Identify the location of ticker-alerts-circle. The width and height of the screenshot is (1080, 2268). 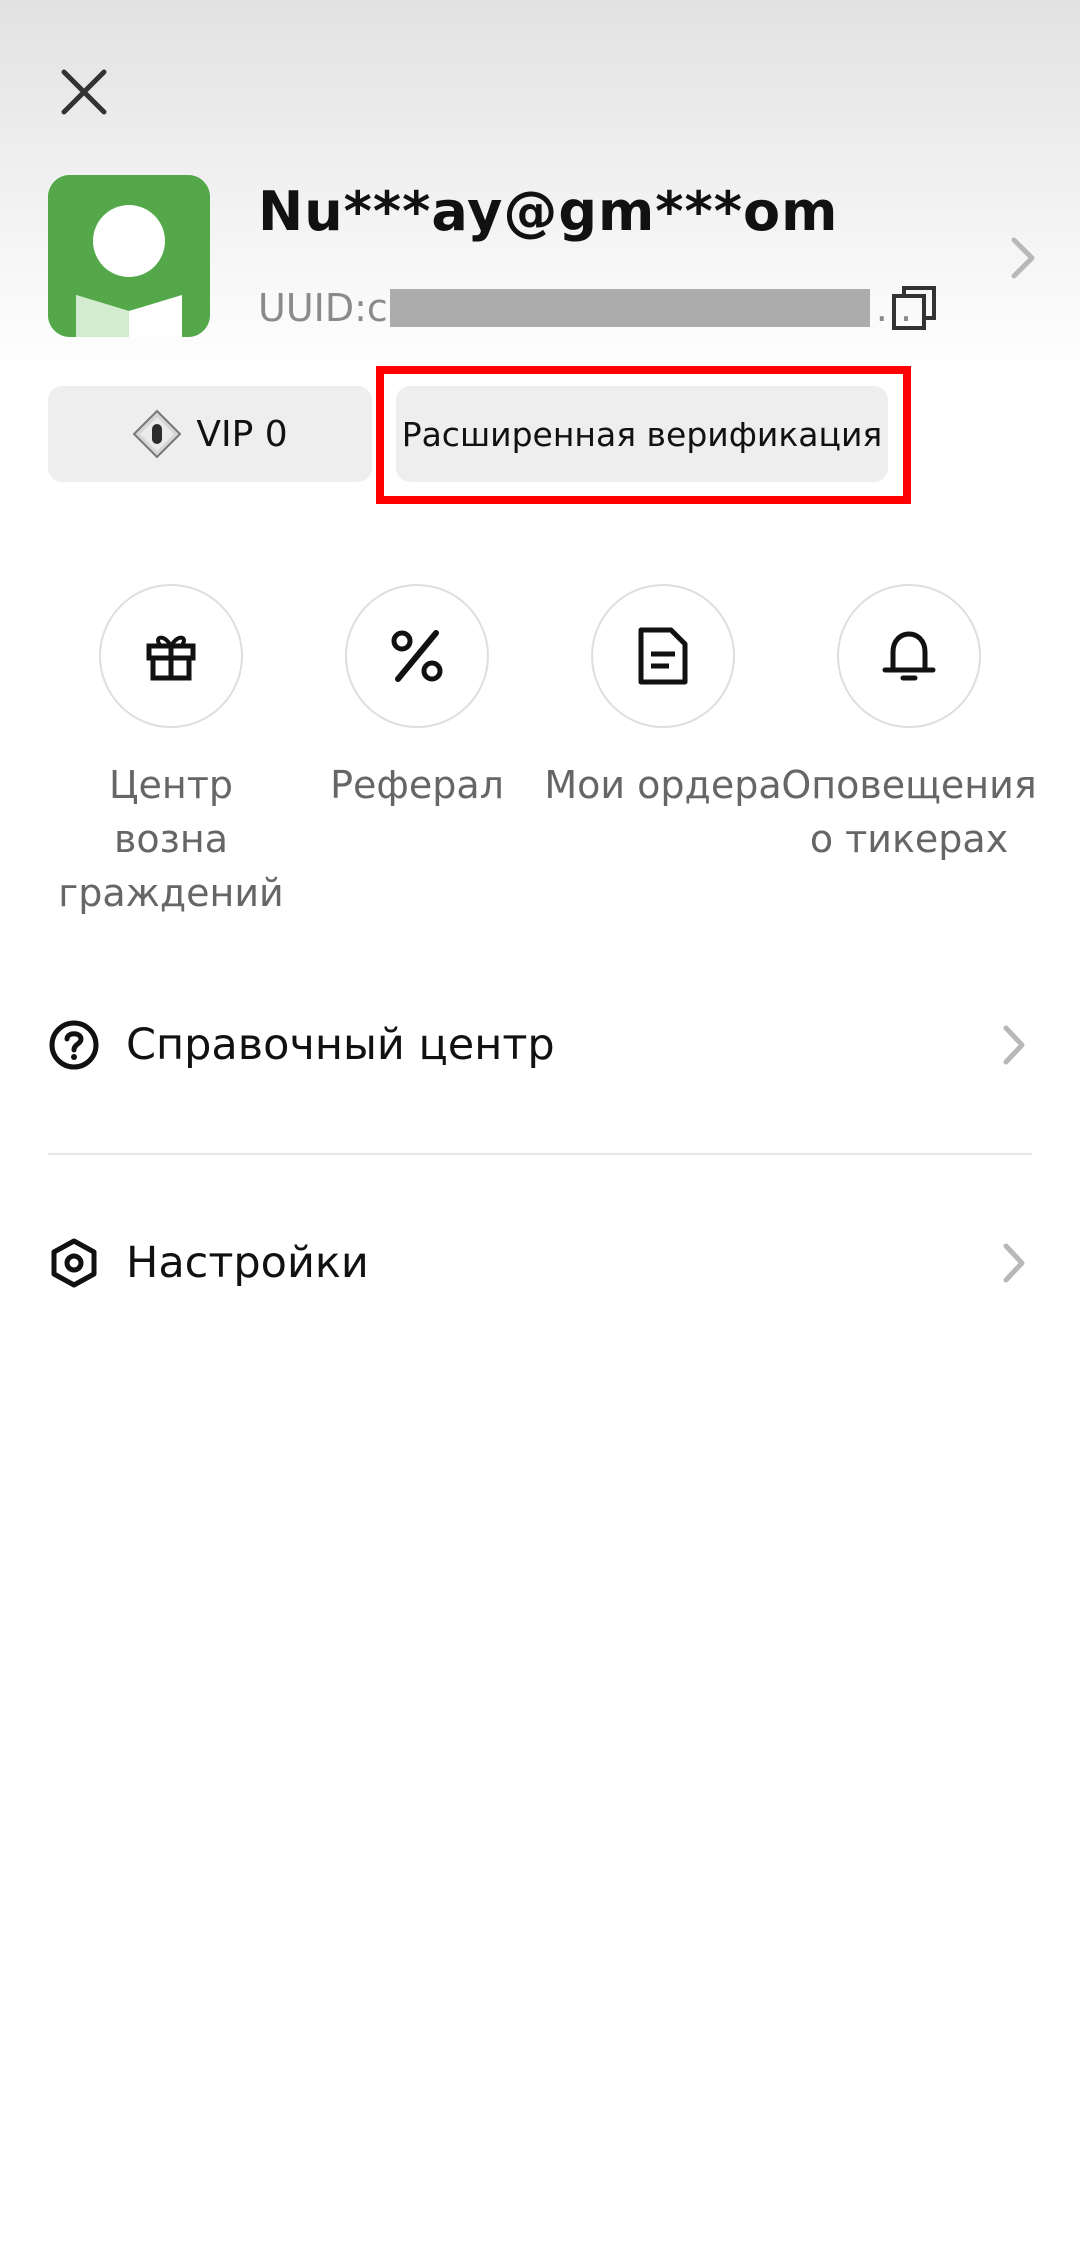
(909, 656).